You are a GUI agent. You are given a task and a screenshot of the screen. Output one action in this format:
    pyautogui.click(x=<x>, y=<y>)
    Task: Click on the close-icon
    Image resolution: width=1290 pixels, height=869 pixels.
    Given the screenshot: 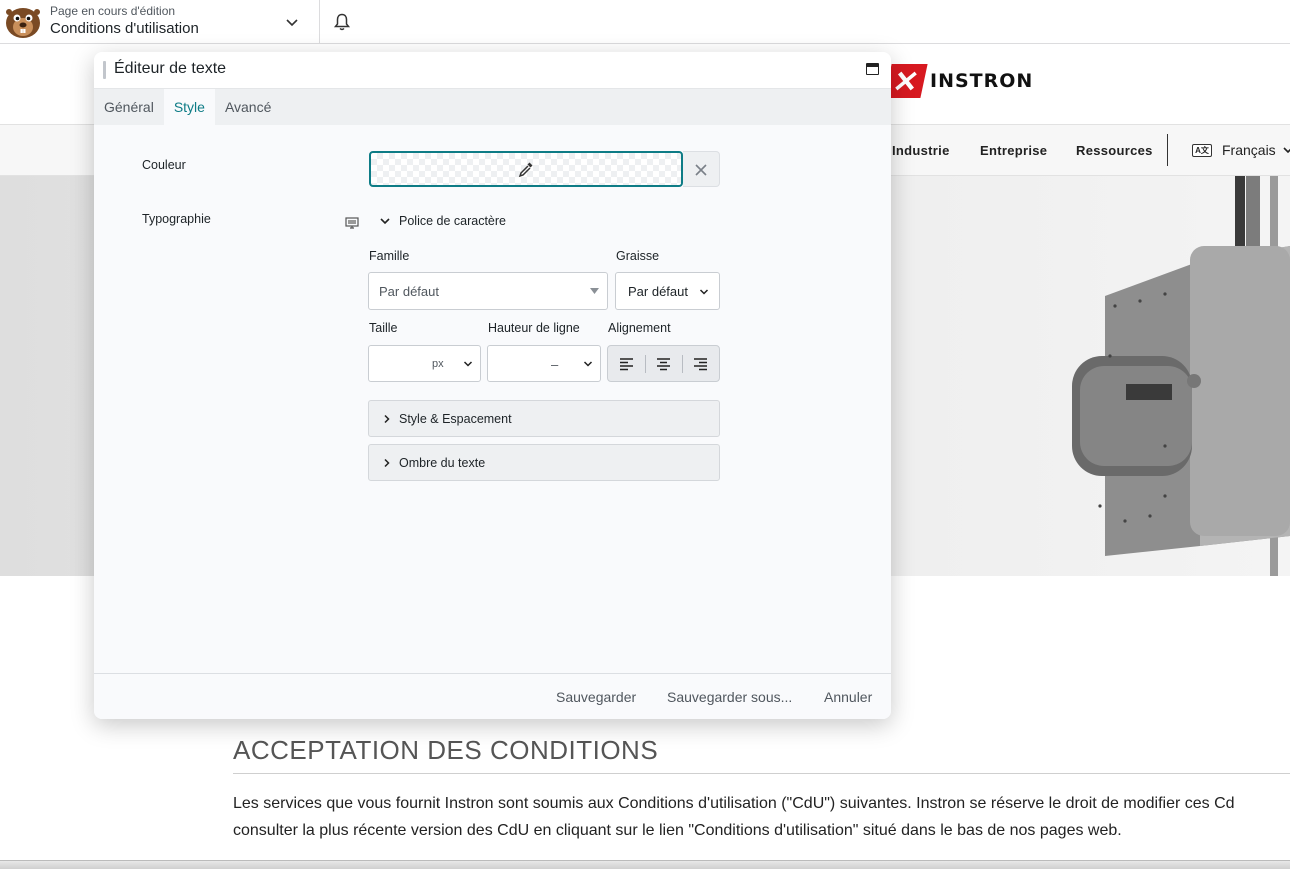 What is the action you would take?
    pyautogui.click(x=701, y=170)
    